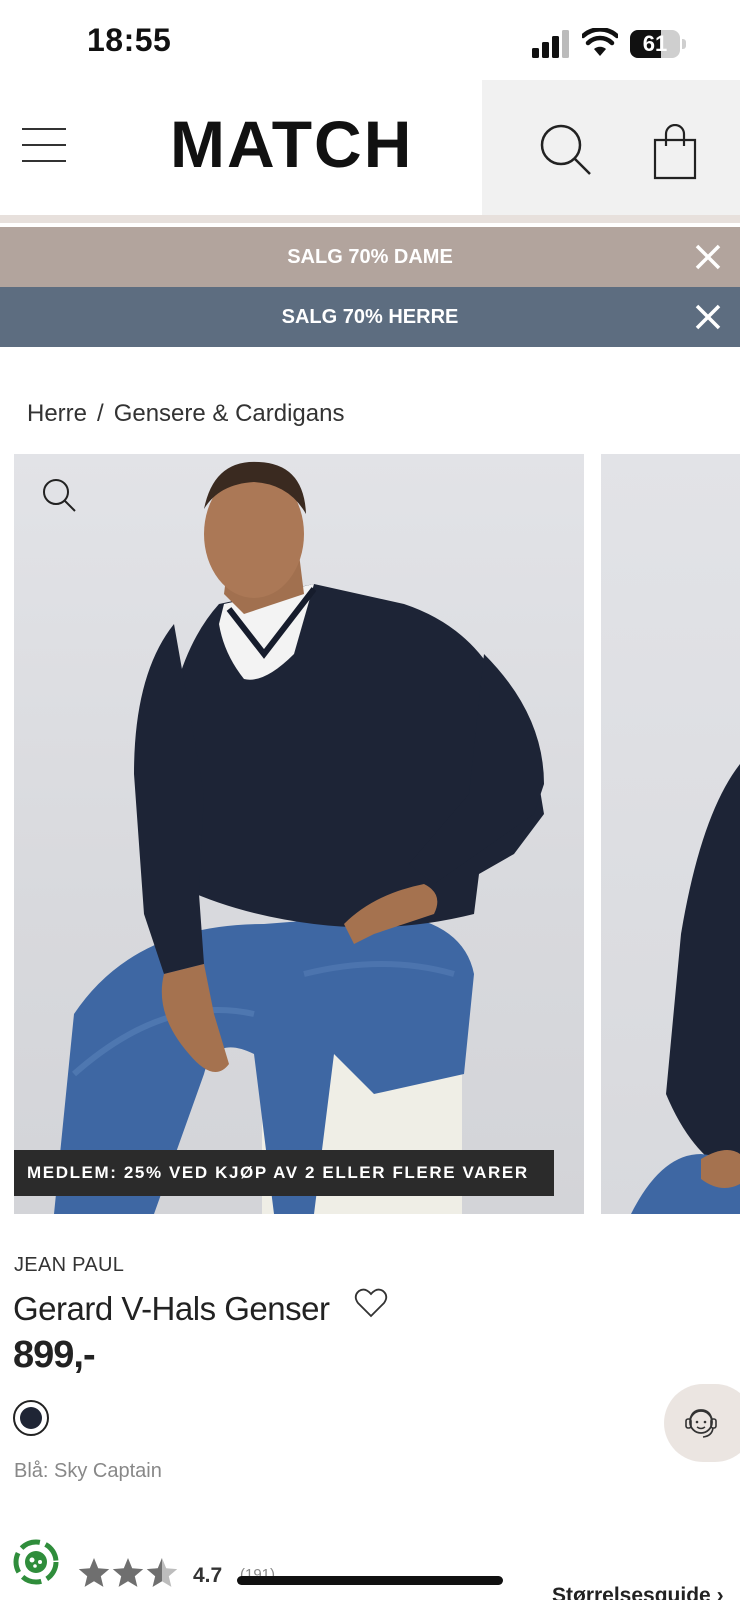 The image size is (740, 1600). Describe the element at coordinates (69, 1265) in the screenshot. I see `product-brand: JEAN PAUL` at that location.